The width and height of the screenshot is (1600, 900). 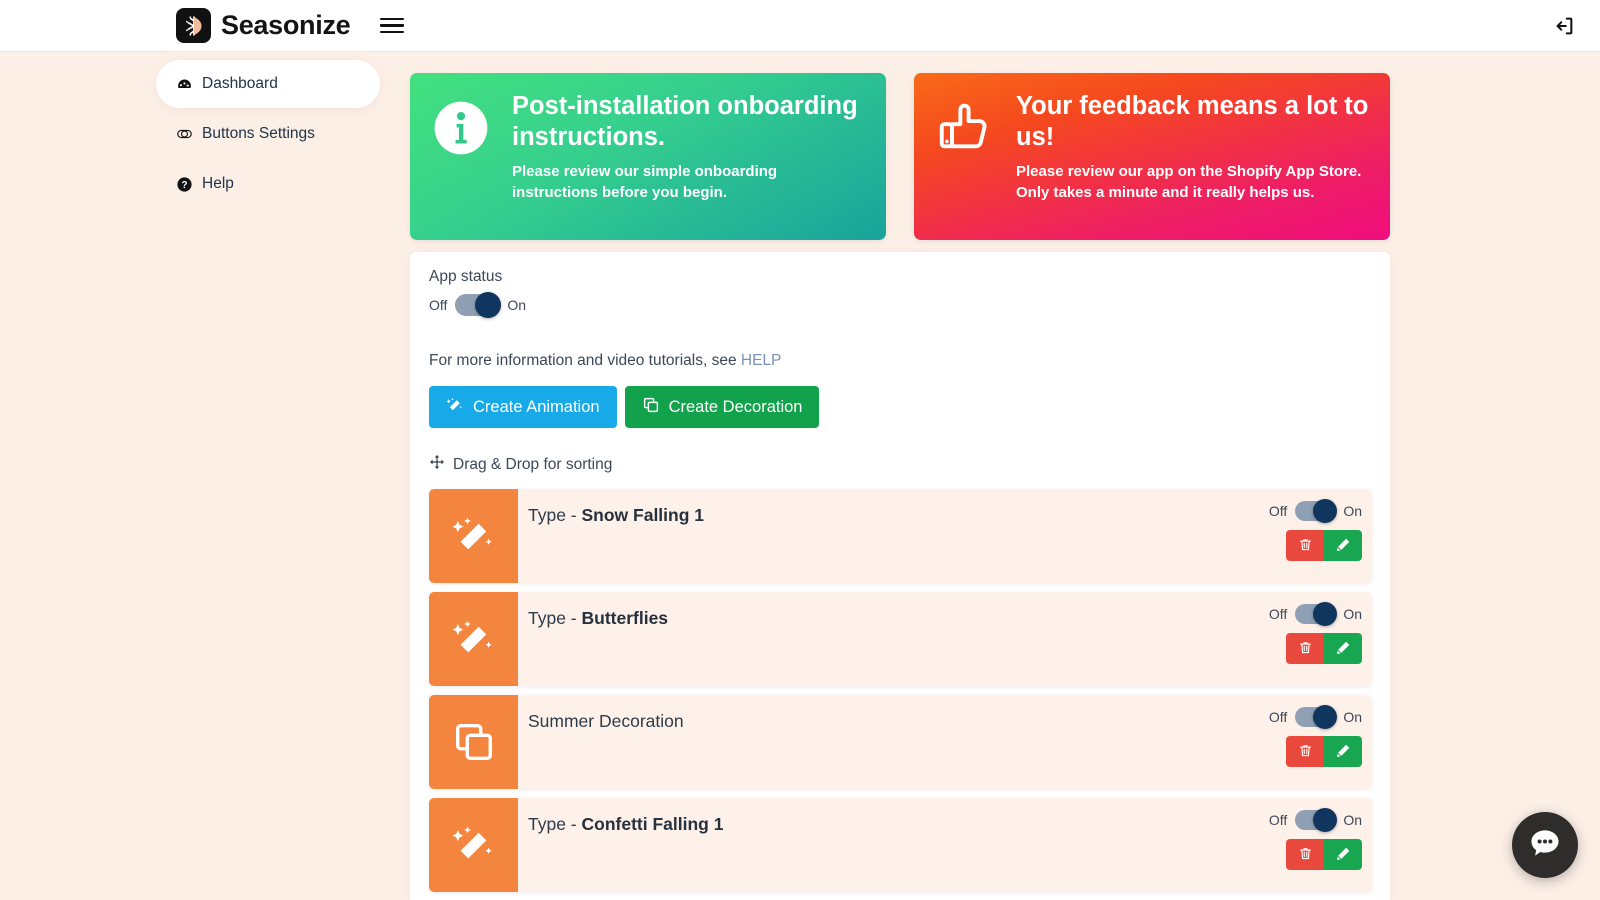 What do you see at coordinates (625, 618) in the screenshot?
I see `row-name: Butterflies` at bounding box center [625, 618].